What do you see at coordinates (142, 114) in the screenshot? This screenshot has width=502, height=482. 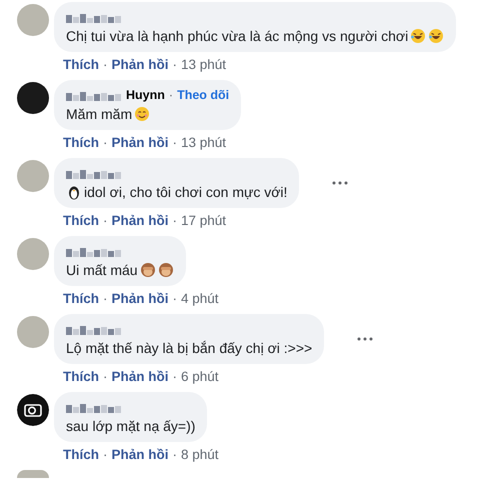 I see `smiling-face-icon` at bounding box center [142, 114].